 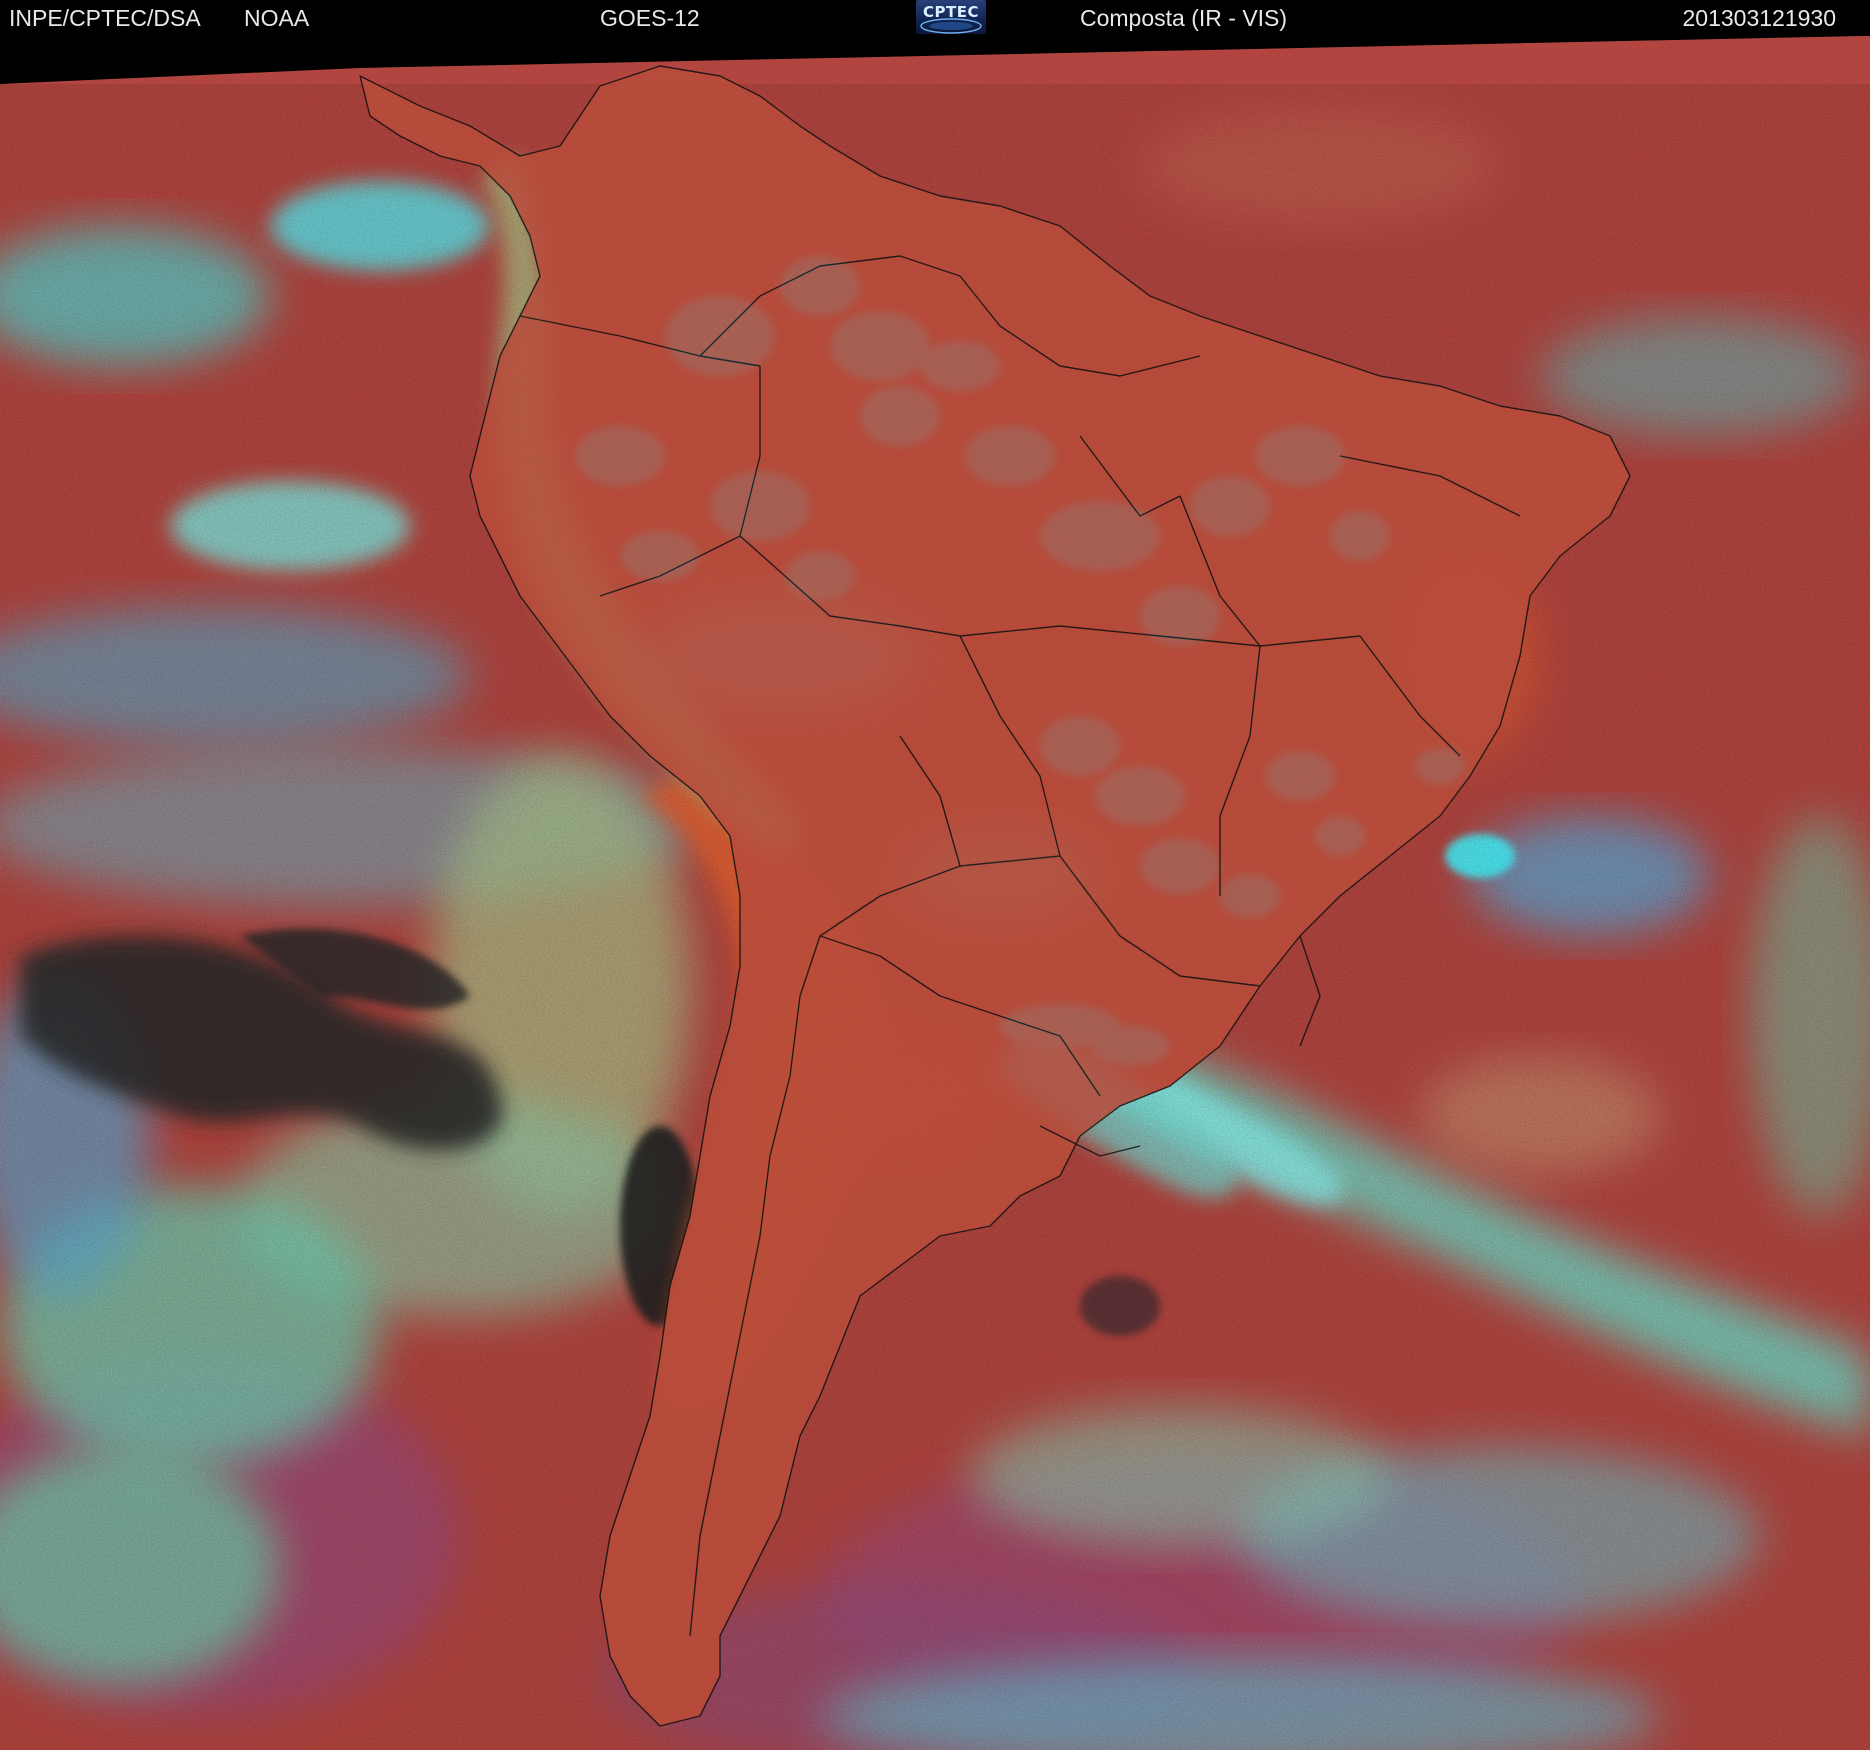 I want to click on timestamp-label: 201303121930, so click(x=1759, y=18).